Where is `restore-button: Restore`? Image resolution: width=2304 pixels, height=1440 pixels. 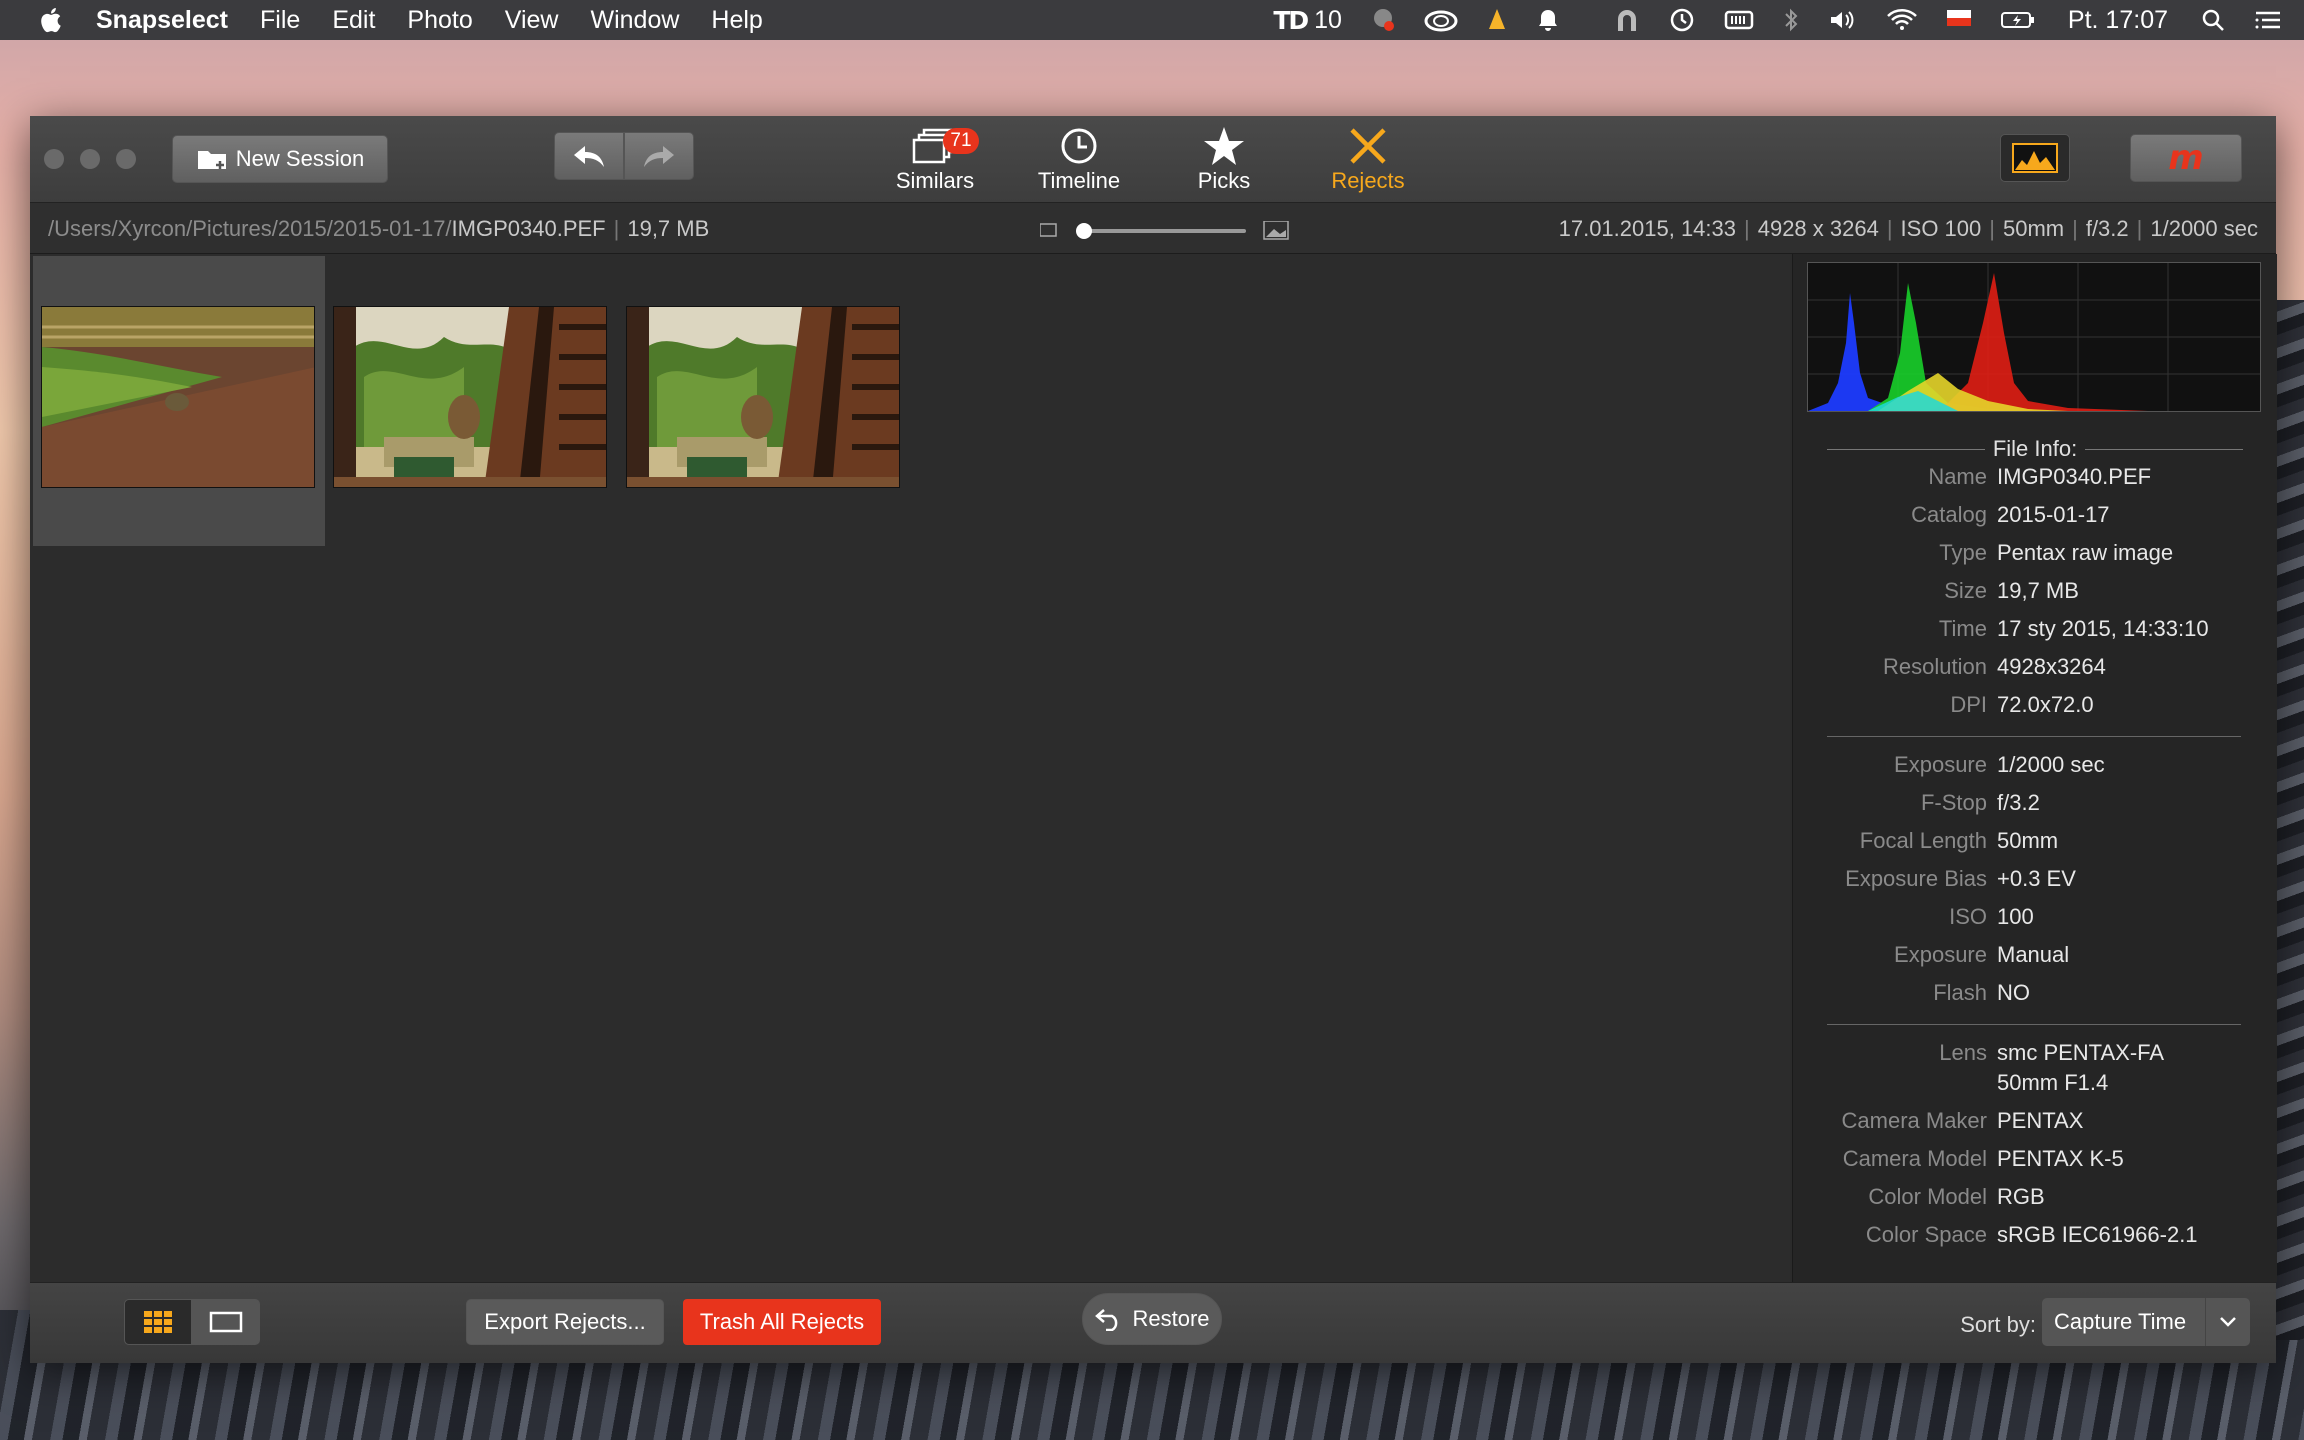 restore-button: Restore is located at coordinates (1152, 1319).